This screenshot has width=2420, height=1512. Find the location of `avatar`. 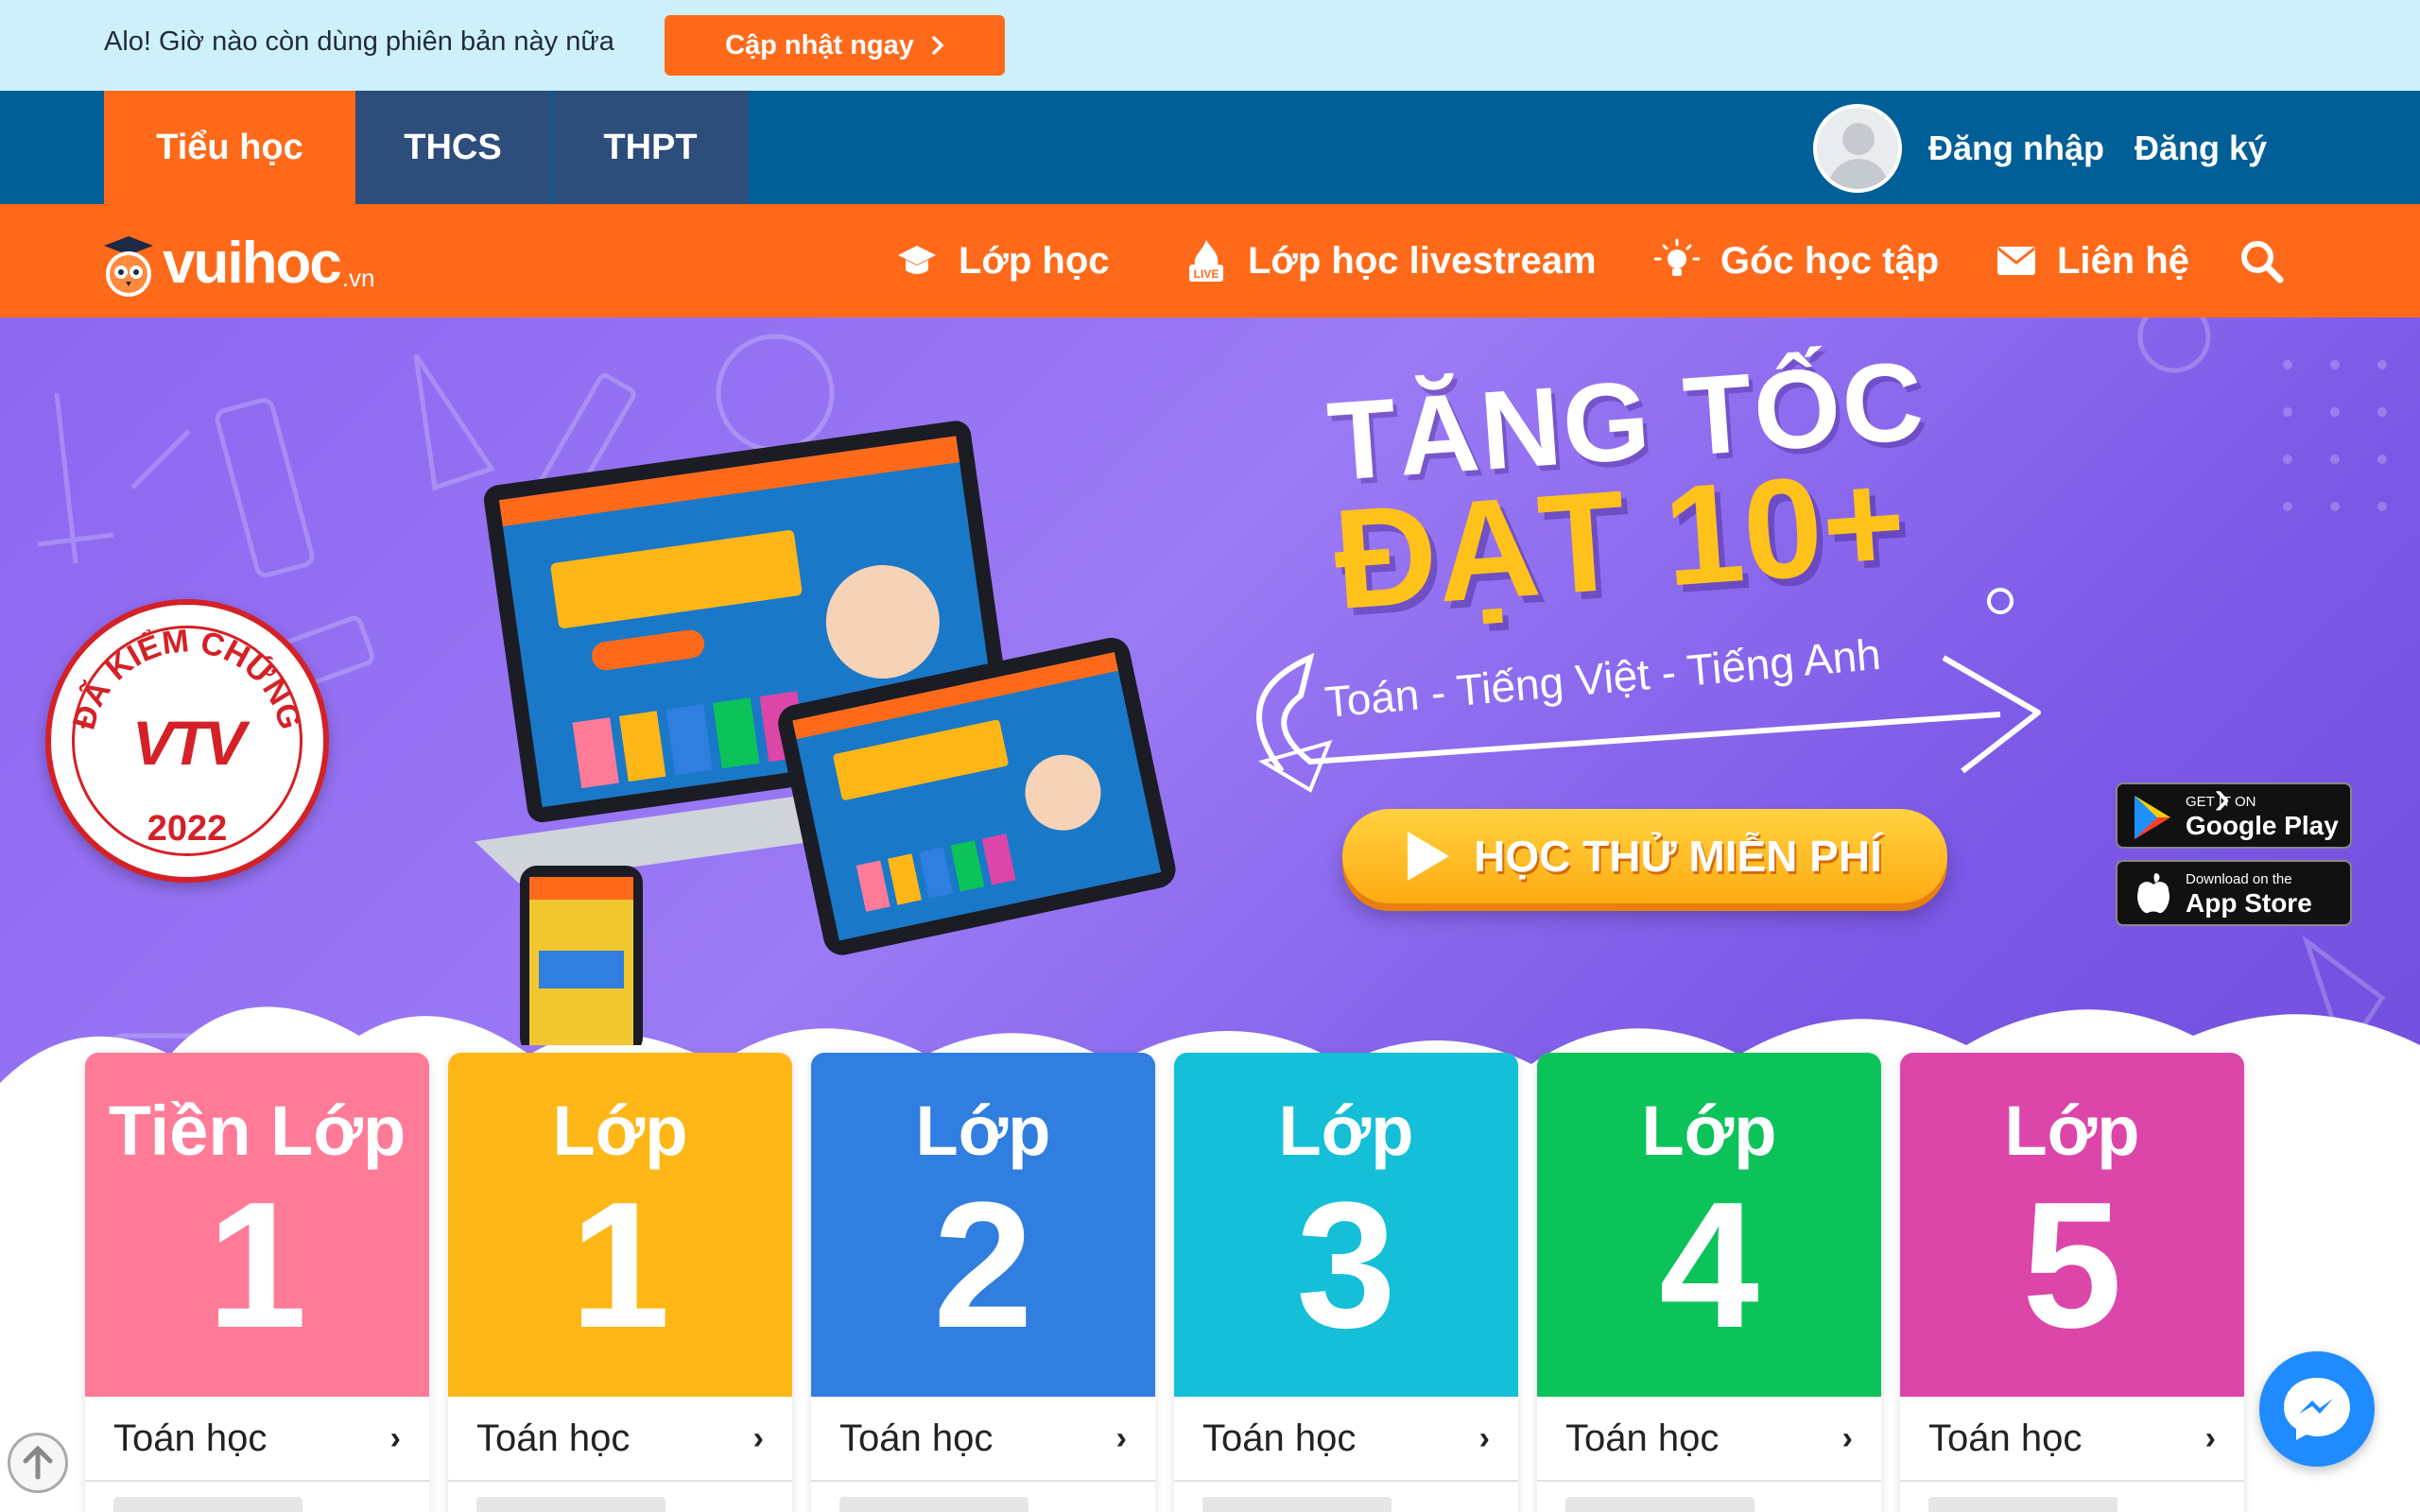

avatar is located at coordinates (1857, 148).